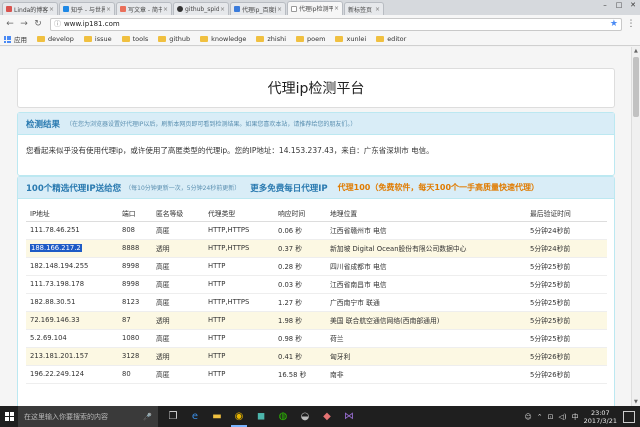  I want to click on reload-icon: ↻, so click(38, 24).